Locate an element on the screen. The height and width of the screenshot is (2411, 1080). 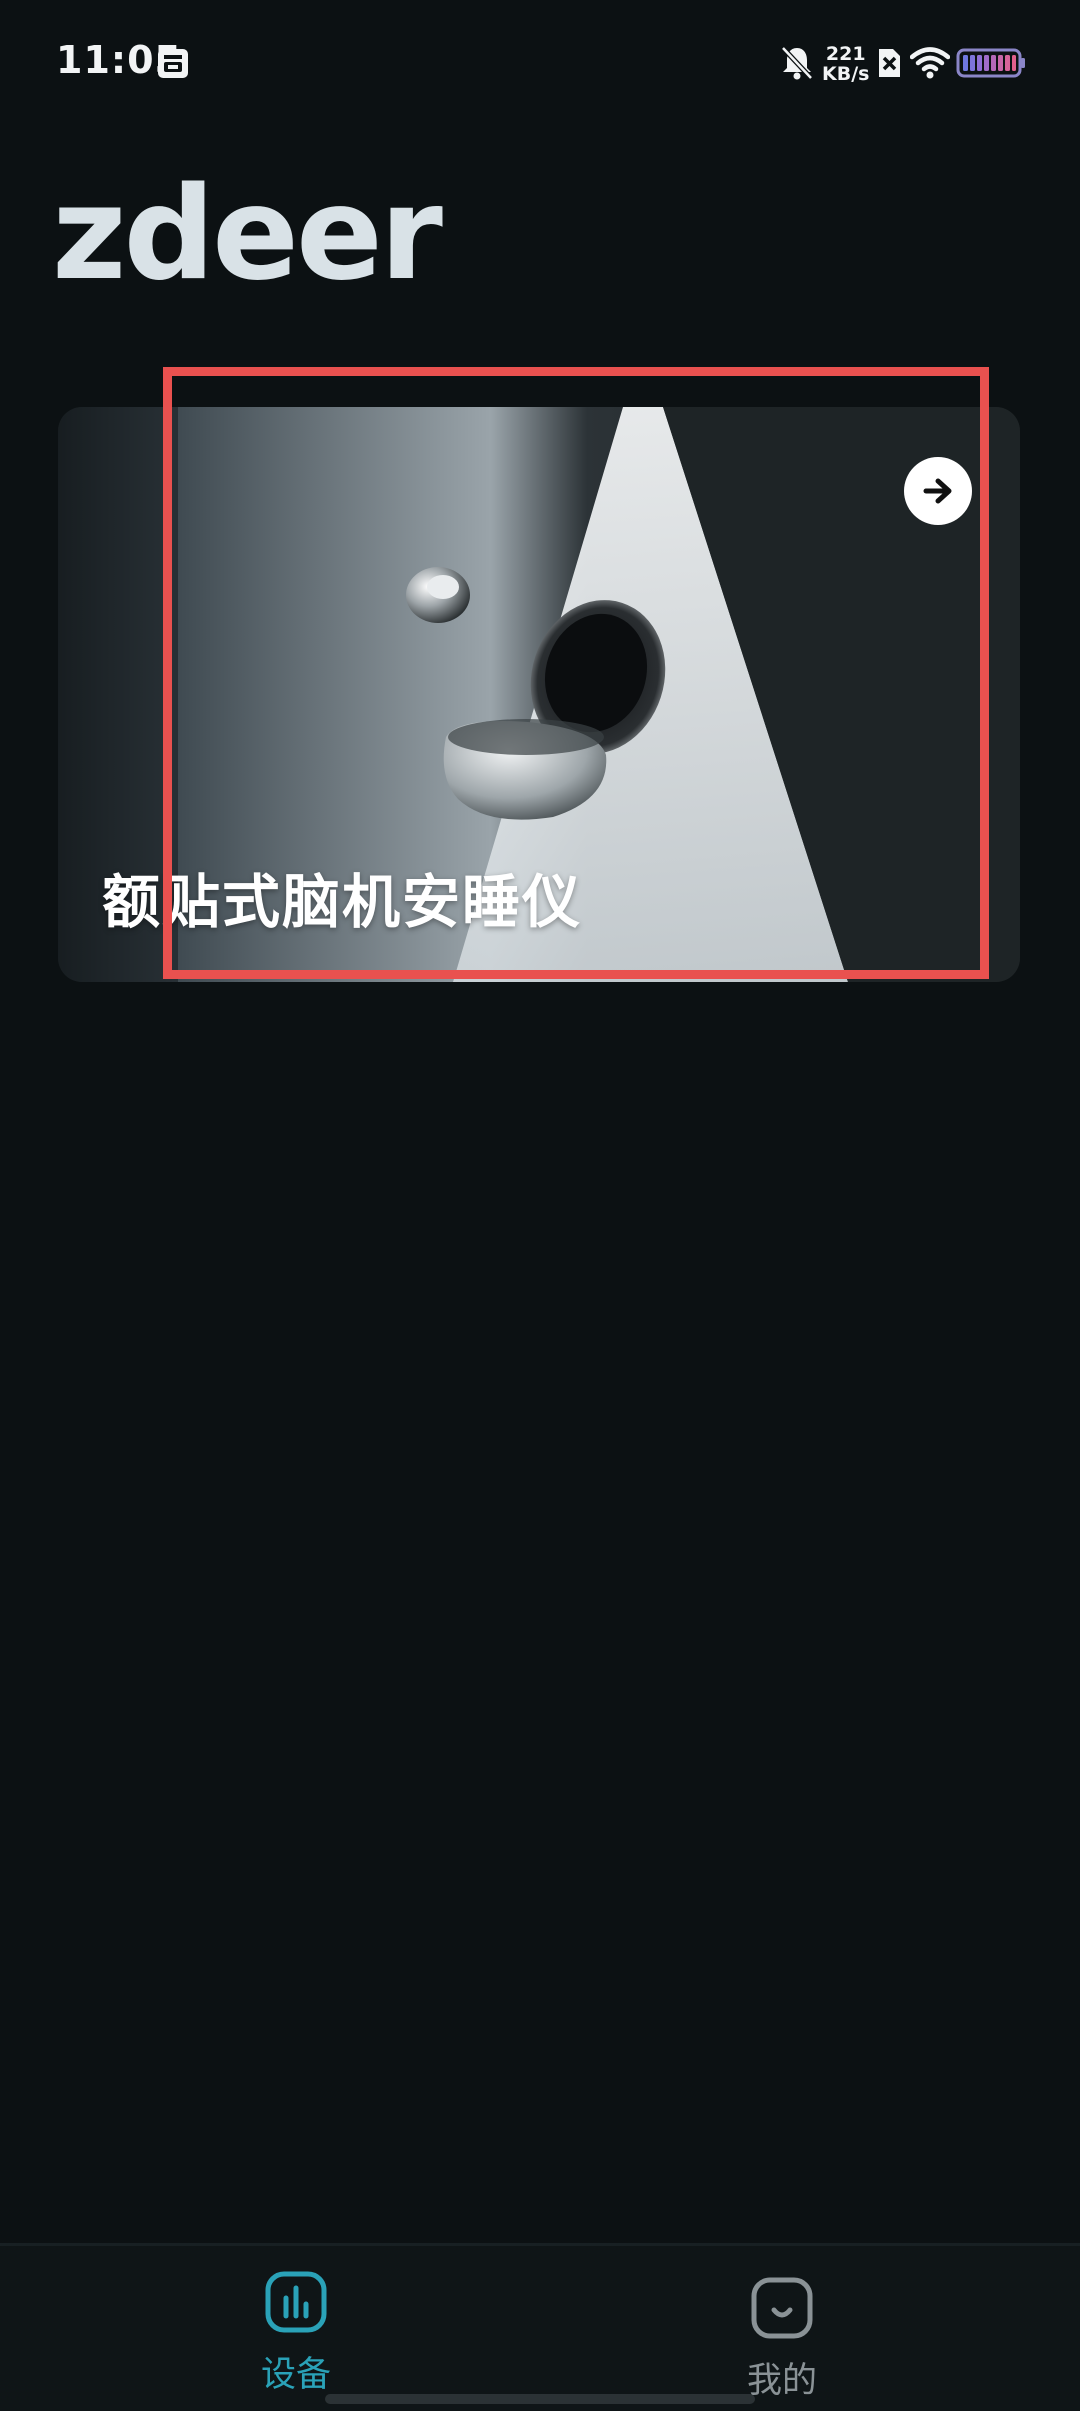
bottom-nav: 设备 我的 is located at coordinates (540, 2327).